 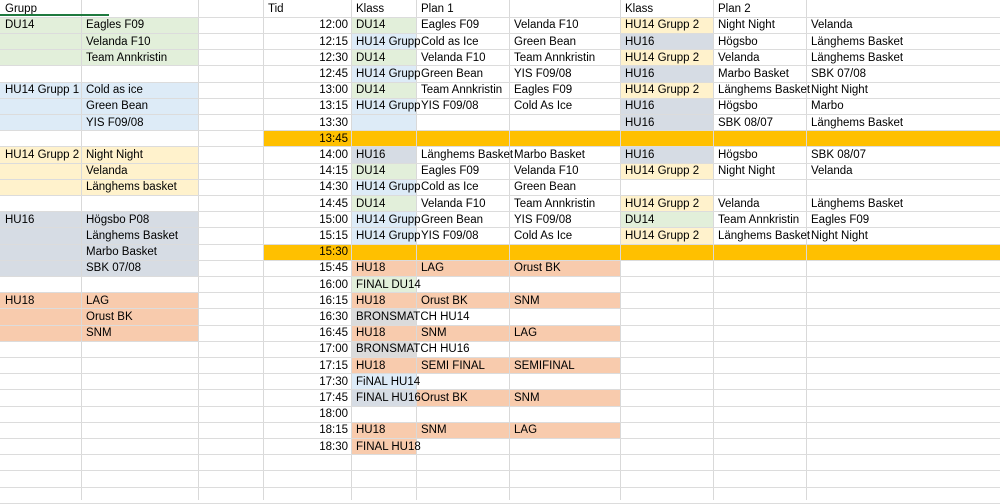 I want to click on plan1-class: FiNAL HU14, so click(x=388, y=382).